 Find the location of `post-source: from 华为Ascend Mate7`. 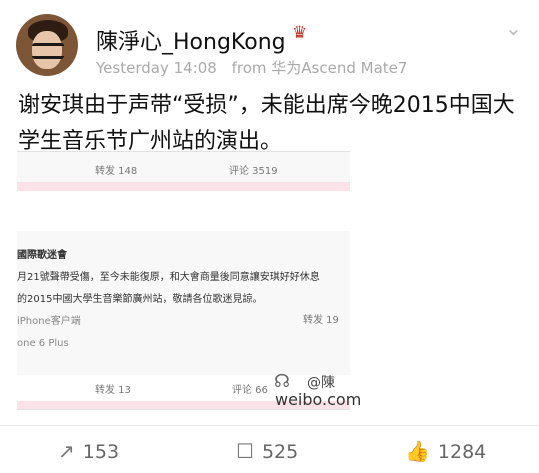

post-source: from 华为Ascend Mate7 is located at coordinates (319, 68).